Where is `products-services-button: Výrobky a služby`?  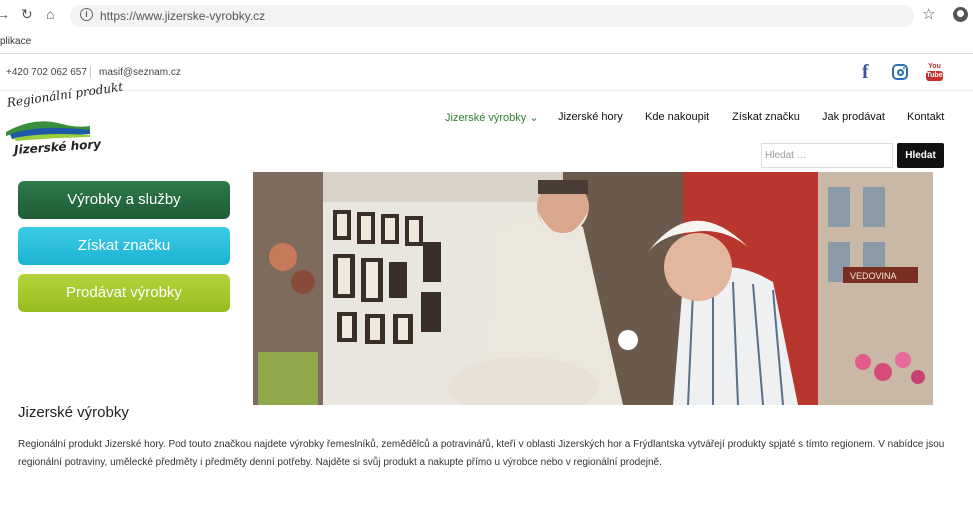
products-services-button: Výrobky a služby is located at coordinates (124, 200).